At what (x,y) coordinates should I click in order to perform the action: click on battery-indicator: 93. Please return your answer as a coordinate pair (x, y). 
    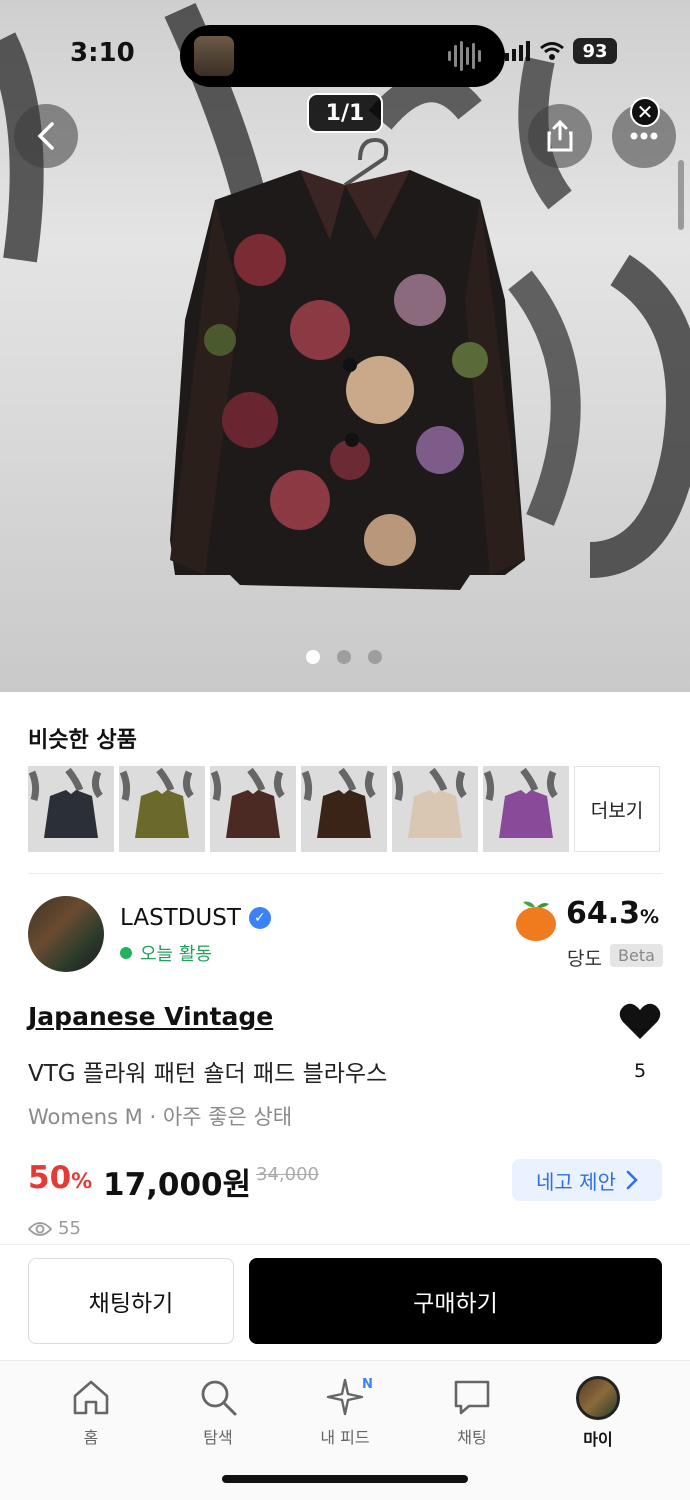
    Looking at the image, I should click on (595, 51).